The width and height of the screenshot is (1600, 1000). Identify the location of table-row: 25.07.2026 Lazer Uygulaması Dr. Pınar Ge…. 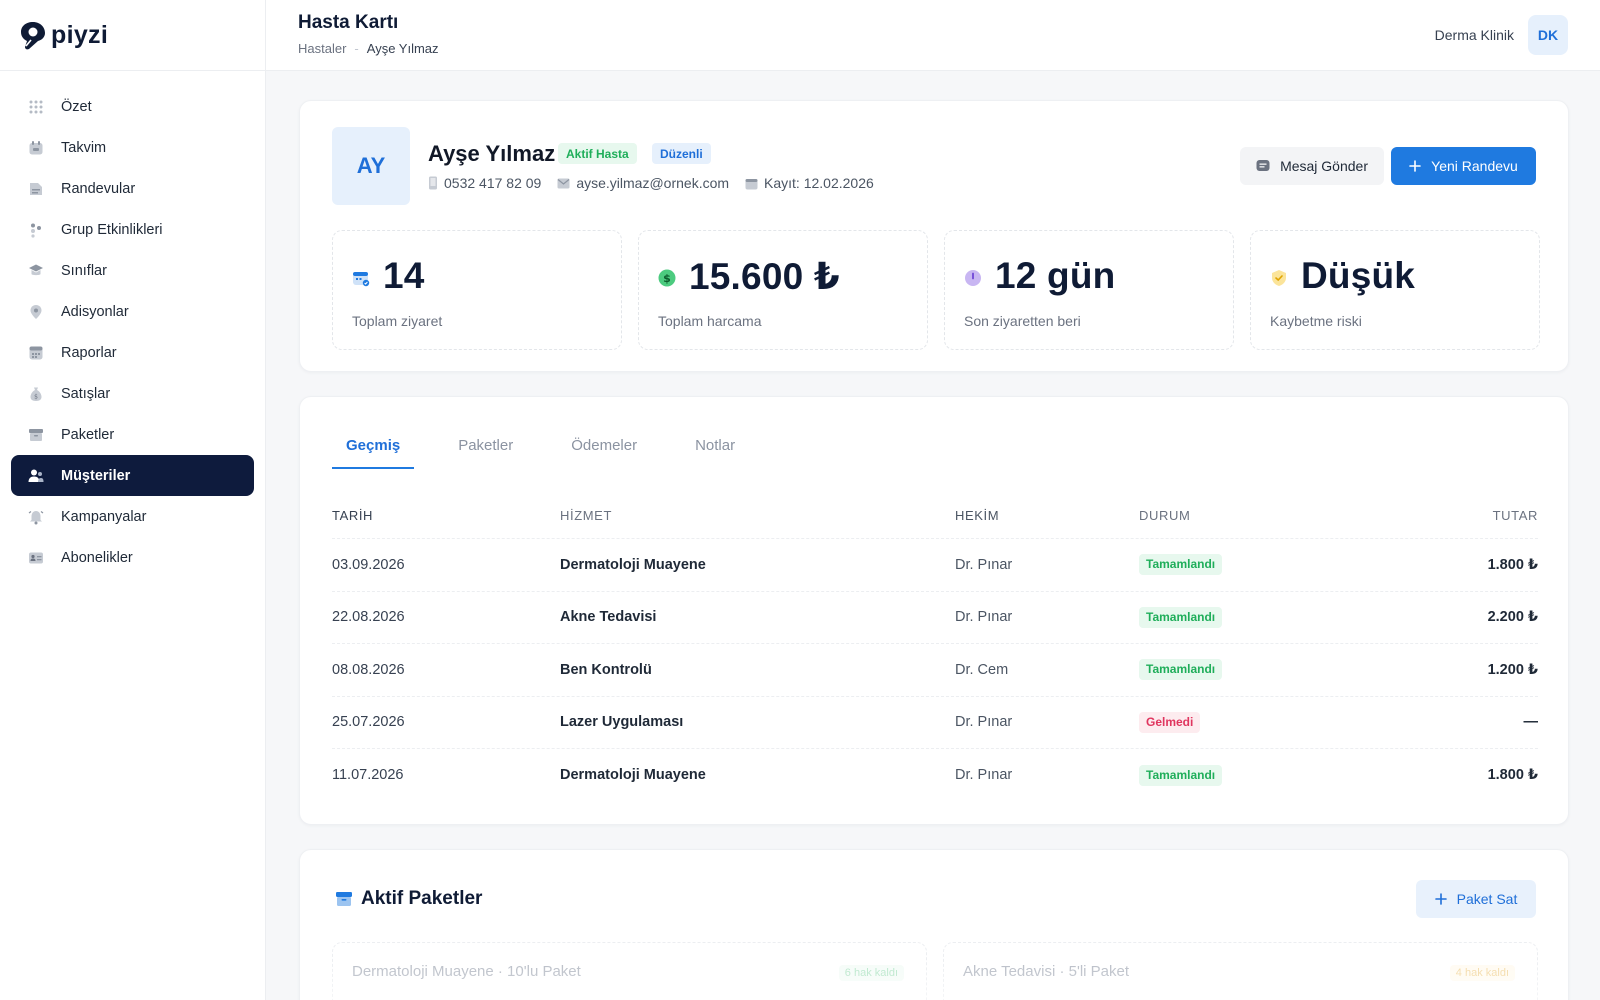
(935, 723).